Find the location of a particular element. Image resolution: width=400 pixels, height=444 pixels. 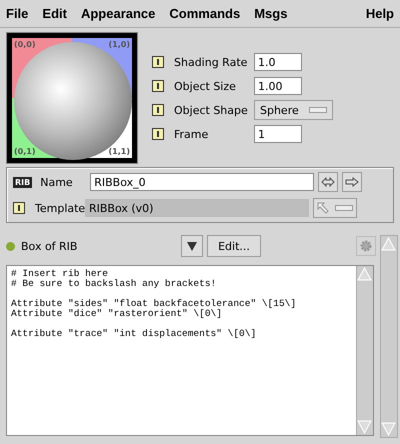

corner-label: (0,0) is located at coordinates (25, 44).